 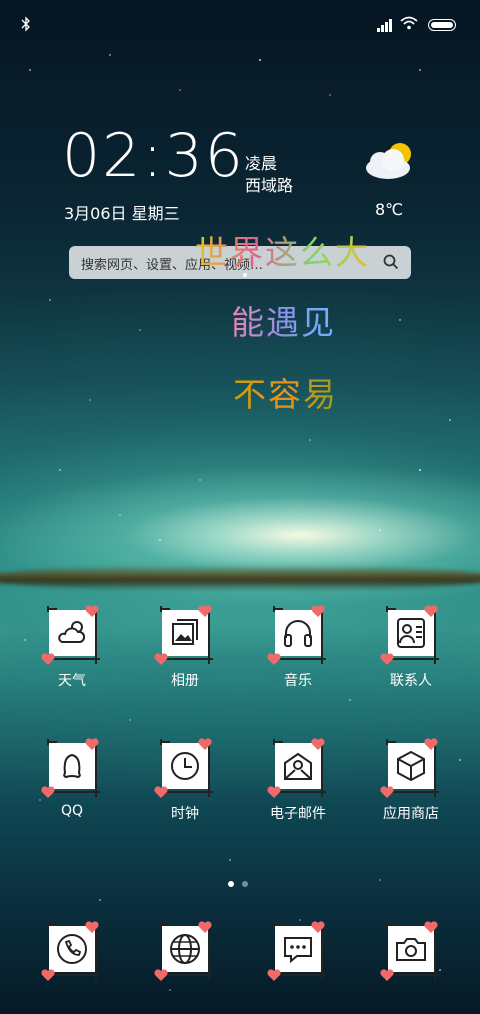 I want to click on app-browser, so click(x=185, y=964).